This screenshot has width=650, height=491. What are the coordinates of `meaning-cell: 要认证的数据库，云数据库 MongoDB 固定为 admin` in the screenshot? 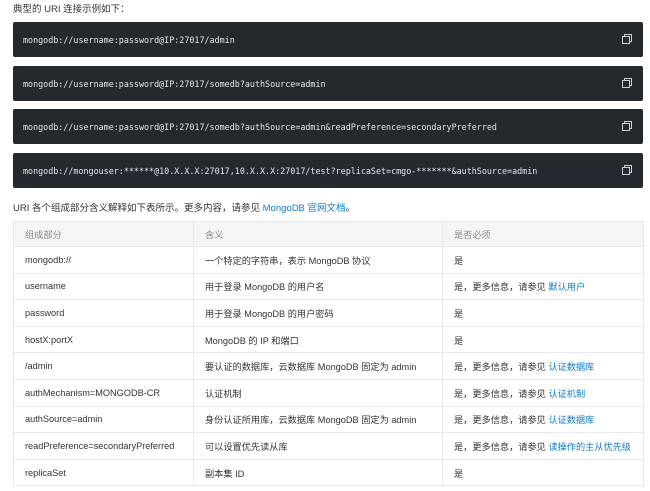 It's located at (318, 366).